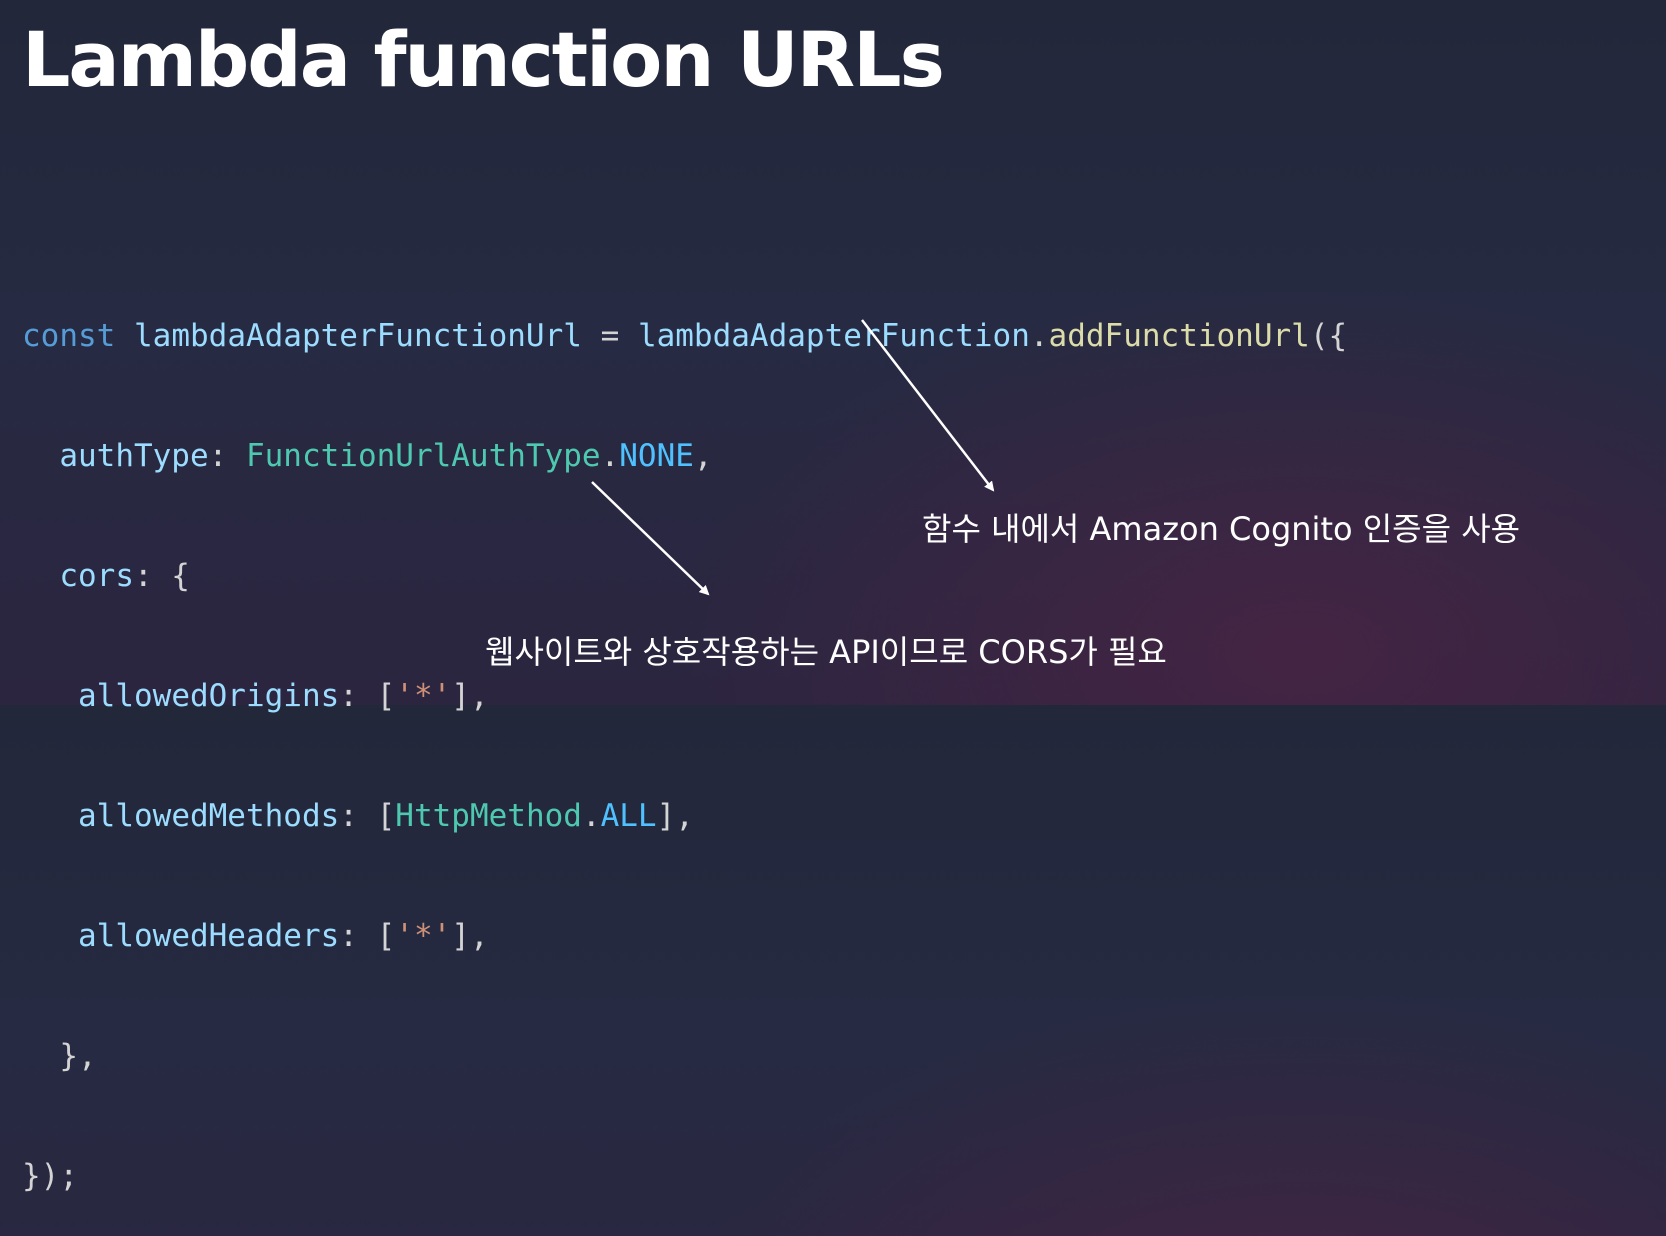 The width and height of the screenshot is (1666, 1236). I want to click on code-string-wildcard: '*', so click(423, 936).